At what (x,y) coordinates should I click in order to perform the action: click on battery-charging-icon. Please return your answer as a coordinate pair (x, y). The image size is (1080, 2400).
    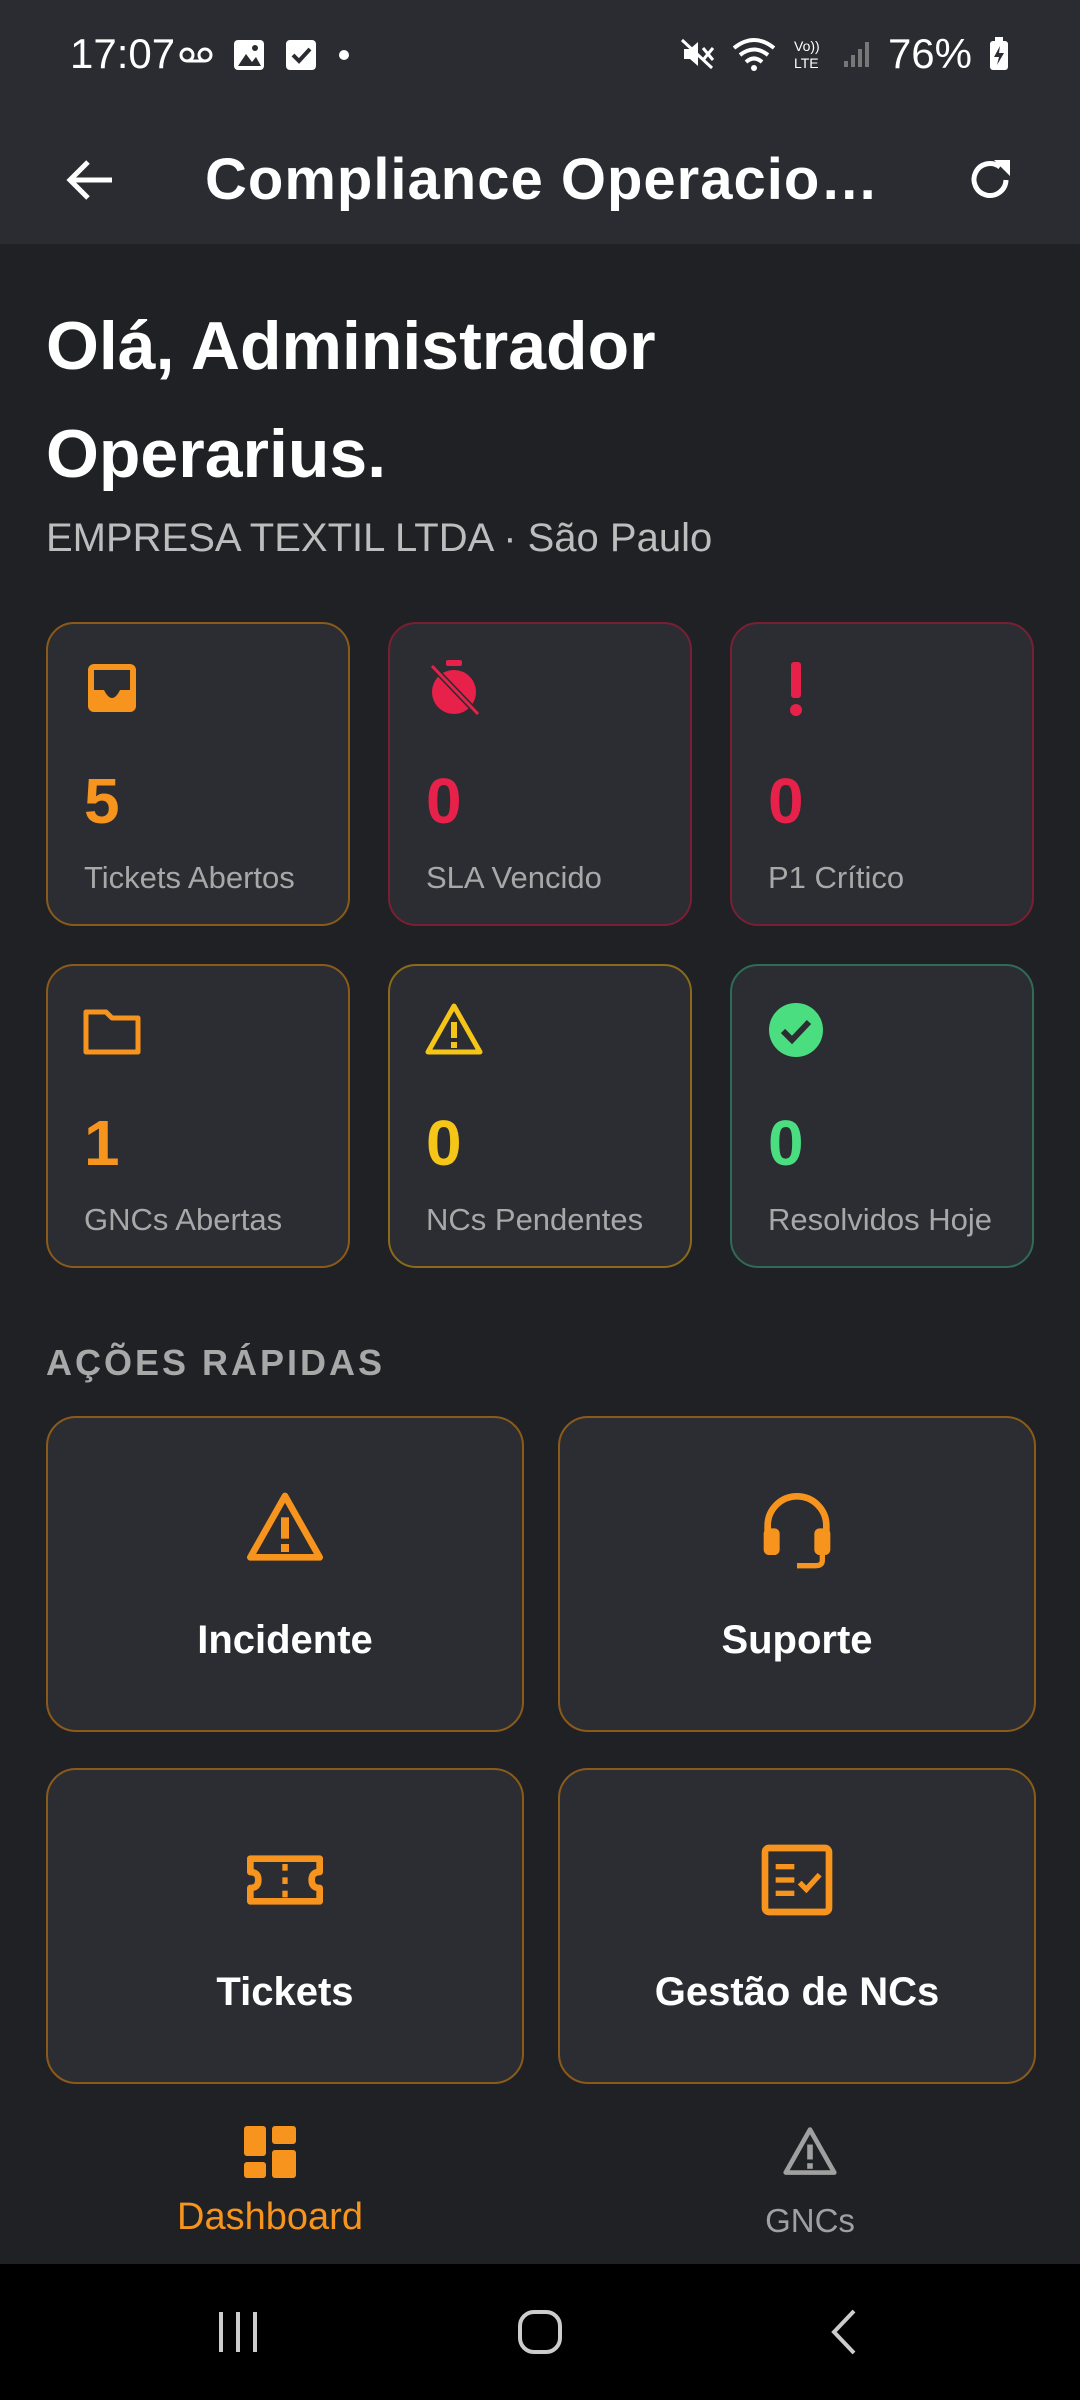
    Looking at the image, I should click on (999, 53).